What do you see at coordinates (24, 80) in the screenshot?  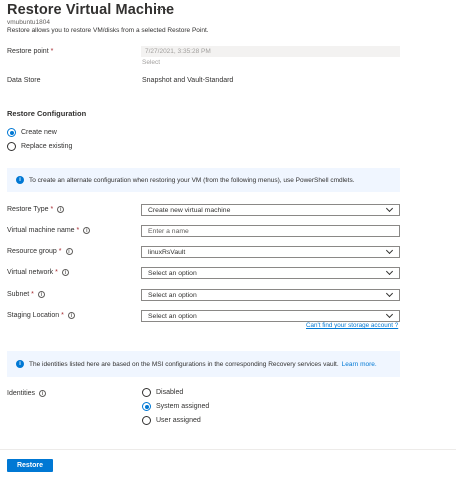 I see `data-store-label: Data Store` at bounding box center [24, 80].